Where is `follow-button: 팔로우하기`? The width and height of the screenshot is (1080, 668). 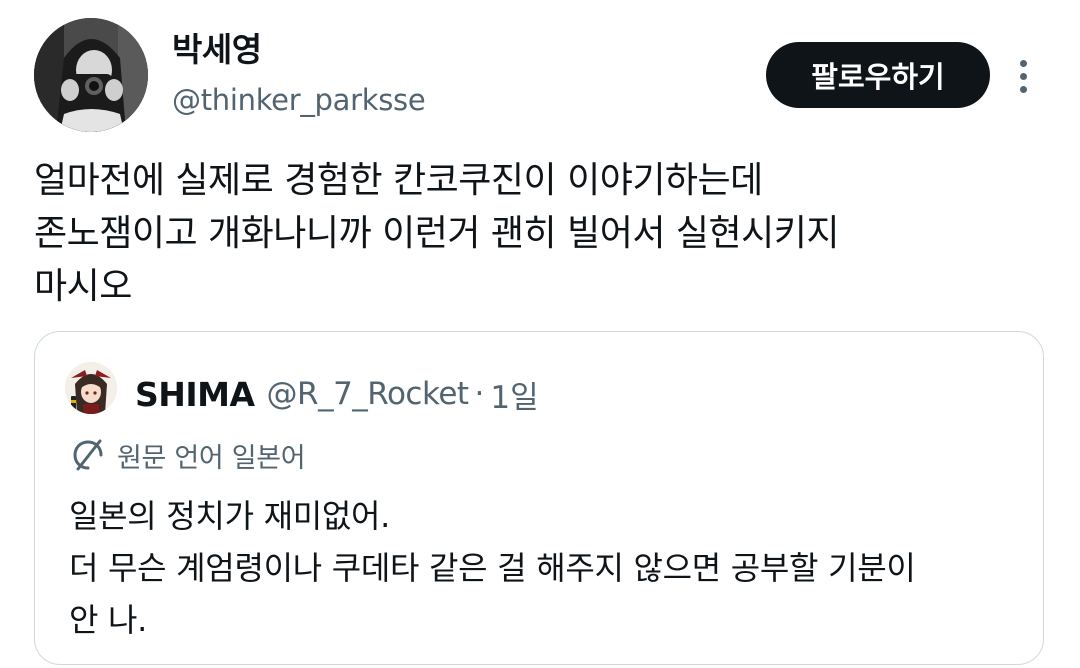
follow-button: 팔로우하기 is located at coordinates (878, 75).